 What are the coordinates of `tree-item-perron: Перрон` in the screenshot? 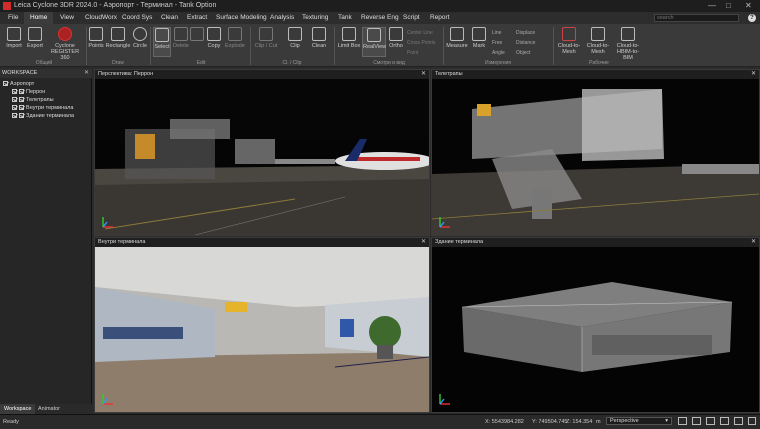 It's located at (28, 92).